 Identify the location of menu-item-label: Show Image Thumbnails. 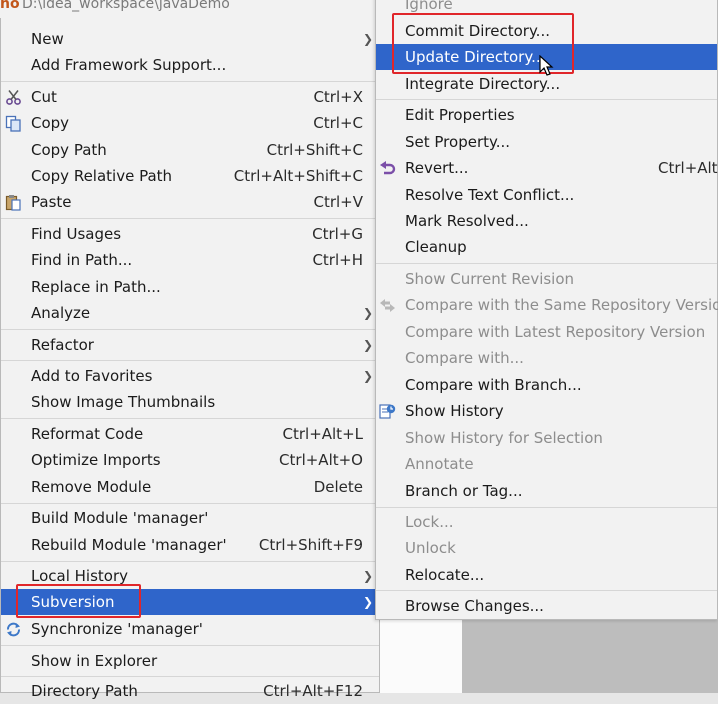
(123, 402).